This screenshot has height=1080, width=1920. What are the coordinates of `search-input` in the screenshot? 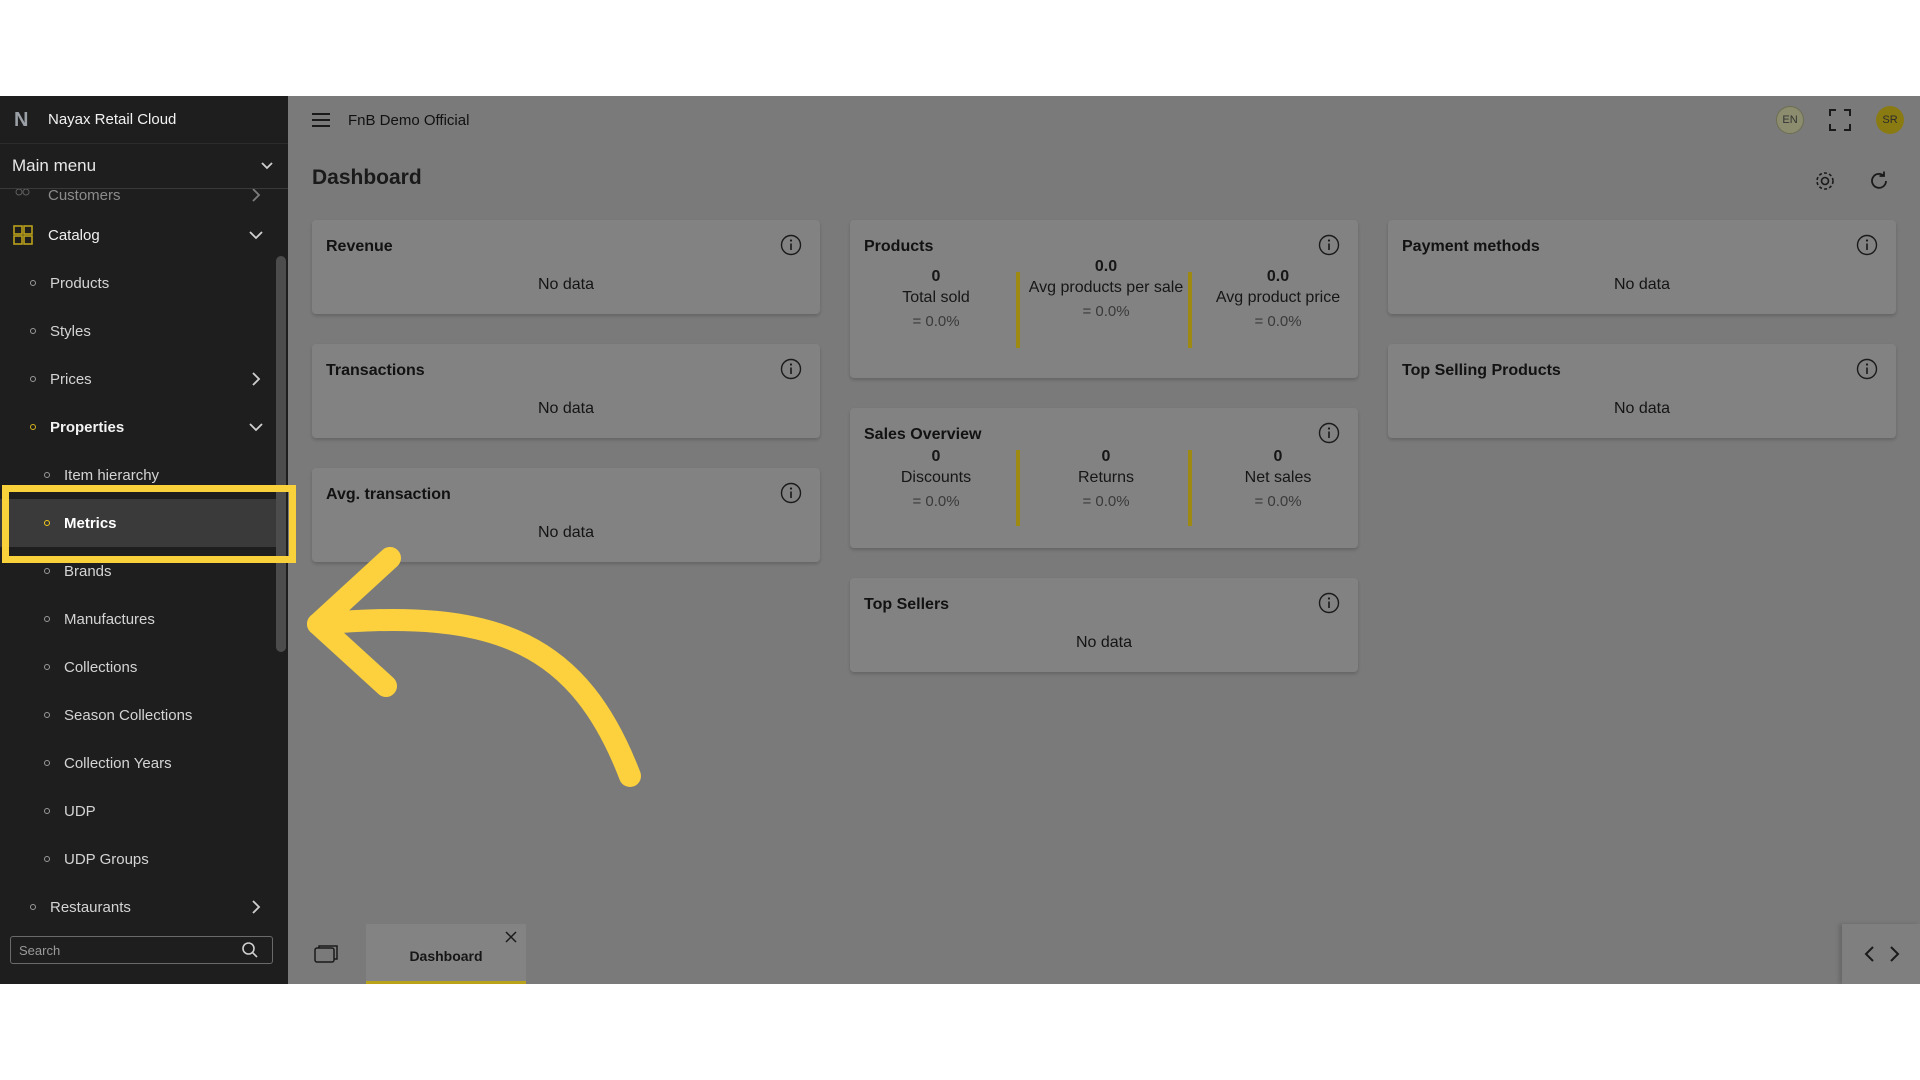 It's located at (126, 950).